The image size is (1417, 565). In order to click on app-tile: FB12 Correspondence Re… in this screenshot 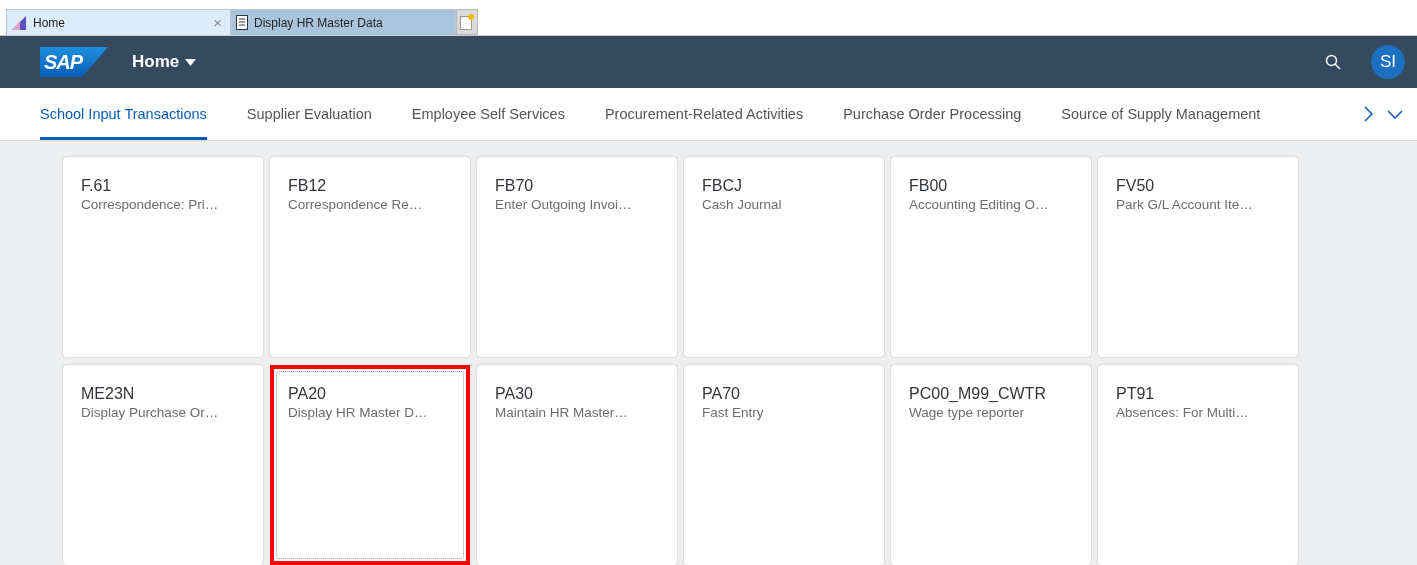, I will do `click(370, 257)`.